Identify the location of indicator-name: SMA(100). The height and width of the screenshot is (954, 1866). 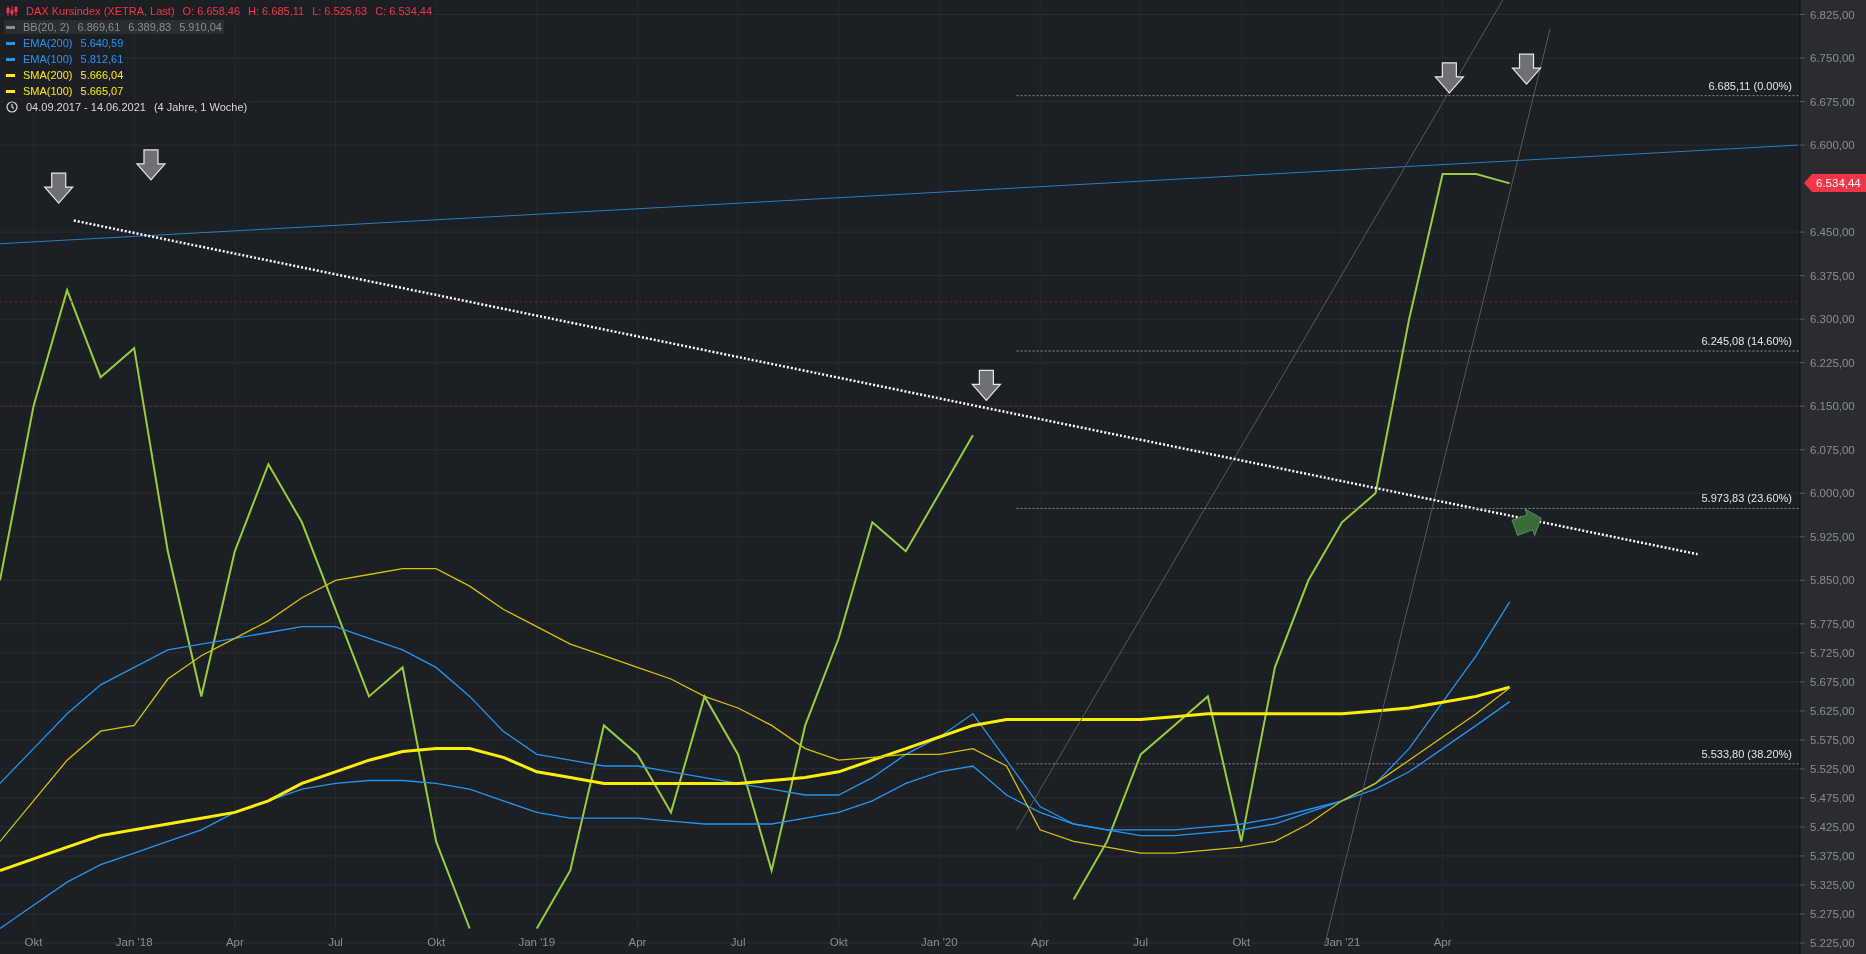
(48, 91).